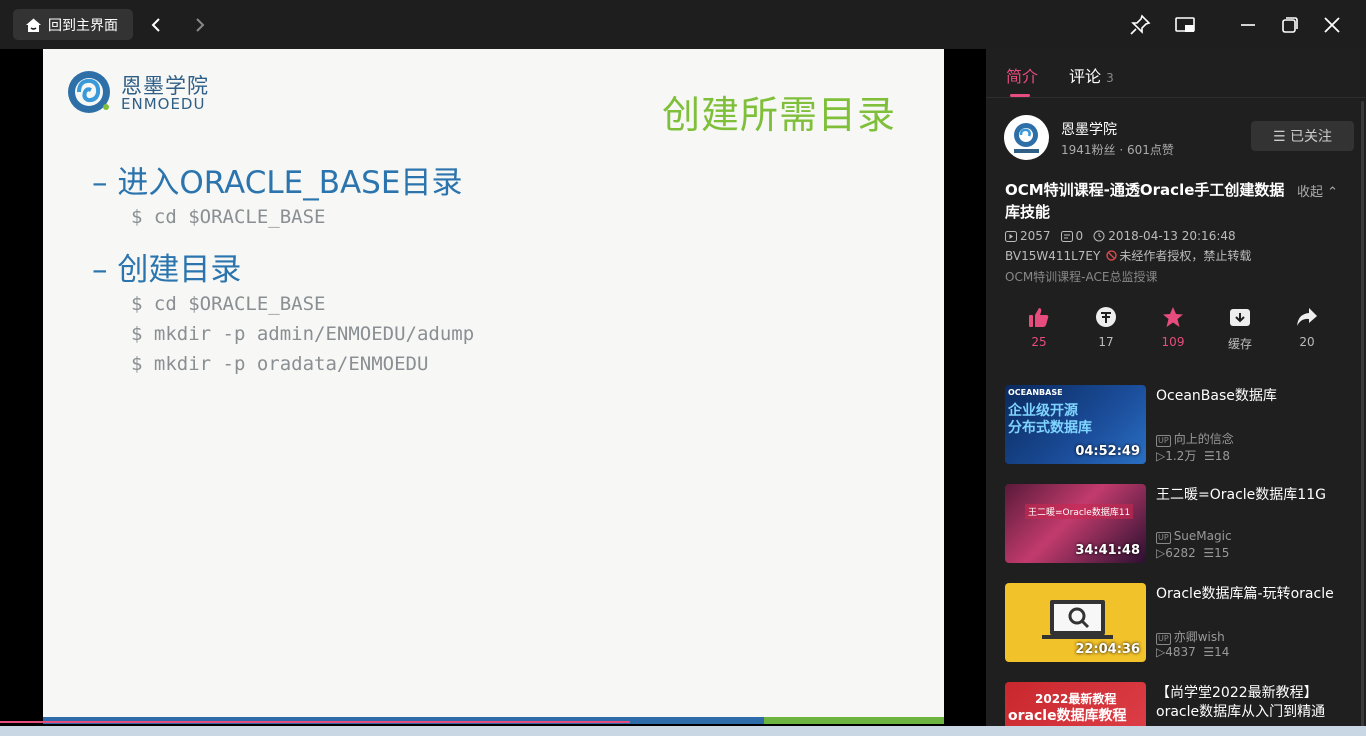 The width and height of the screenshot is (1366, 736). I want to click on uploader-name: 恩墨学院, so click(1089, 129).